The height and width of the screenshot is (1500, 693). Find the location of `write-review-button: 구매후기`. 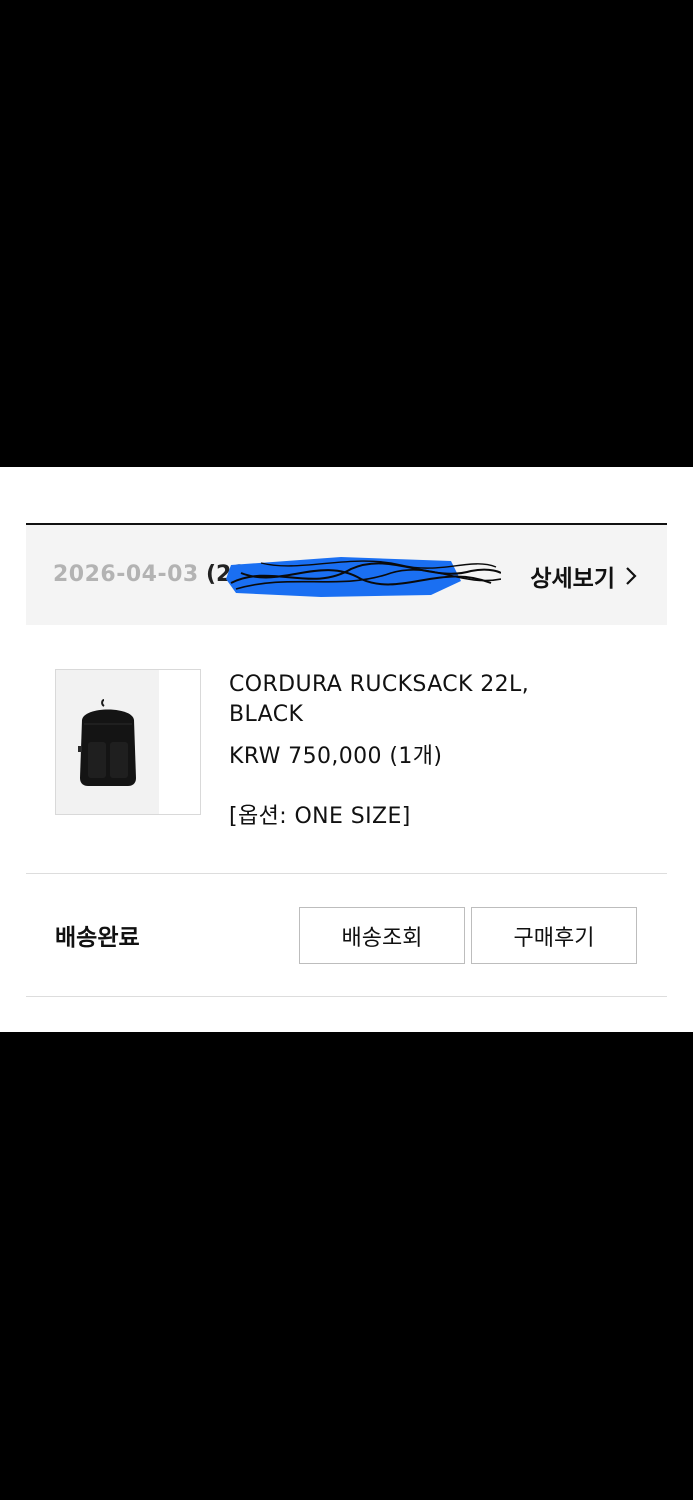

write-review-button: 구매후기 is located at coordinates (554, 935).